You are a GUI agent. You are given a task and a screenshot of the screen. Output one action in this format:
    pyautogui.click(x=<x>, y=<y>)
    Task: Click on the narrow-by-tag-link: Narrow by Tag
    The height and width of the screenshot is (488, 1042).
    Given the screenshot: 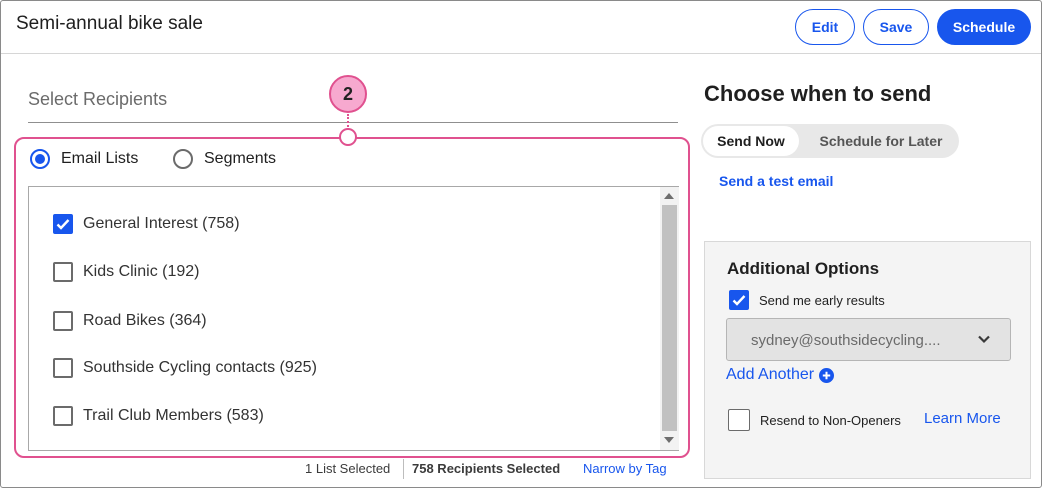 What is the action you would take?
    pyautogui.click(x=625, y=468)
    